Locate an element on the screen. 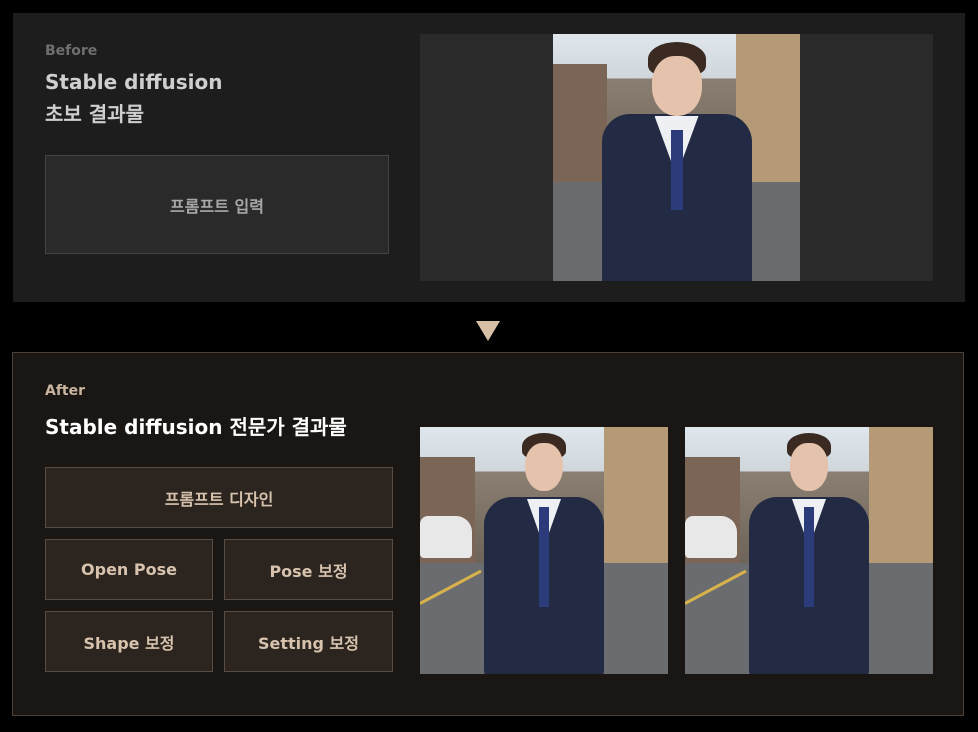 Image resolution: width=978 pixels, height=732 pixels. prompt-design-button: 프롬프트 디자인 is located at coordinates (219, 497).